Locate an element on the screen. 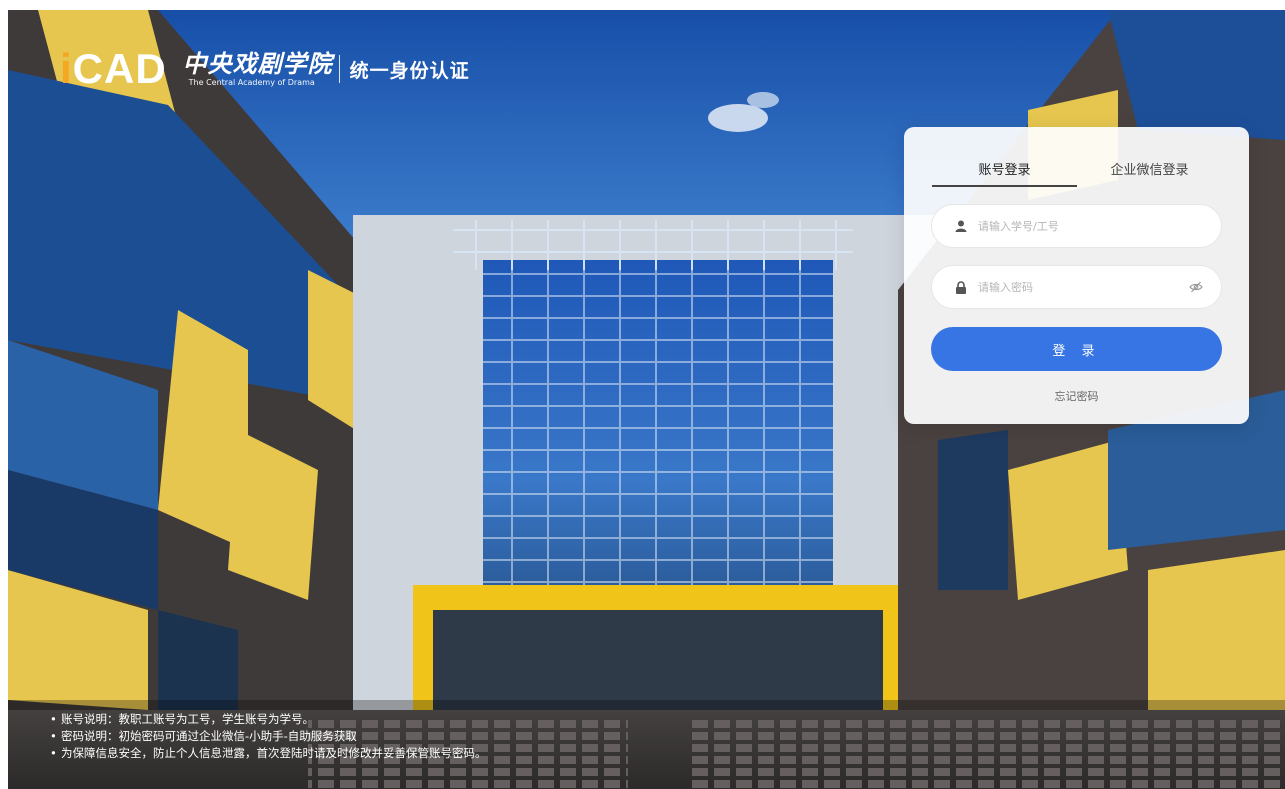  lock-icon is located at coordinates (961, 287).